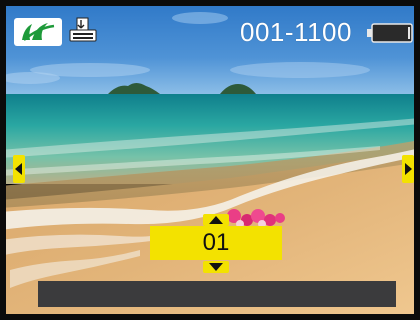 This screenshot has width=420, height=320. Describe the element at coordinates (83, 31) in the screenshot. I see `print-icon` at that location.